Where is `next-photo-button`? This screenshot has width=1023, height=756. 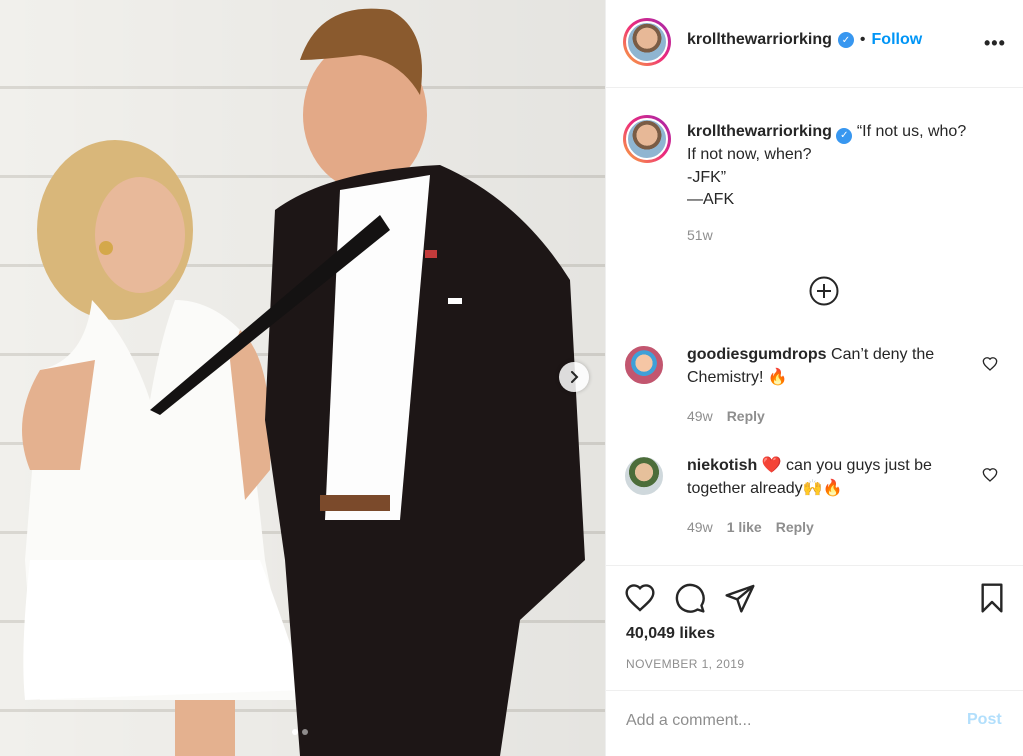 next-photo-button is located at coordinates (574, 377).